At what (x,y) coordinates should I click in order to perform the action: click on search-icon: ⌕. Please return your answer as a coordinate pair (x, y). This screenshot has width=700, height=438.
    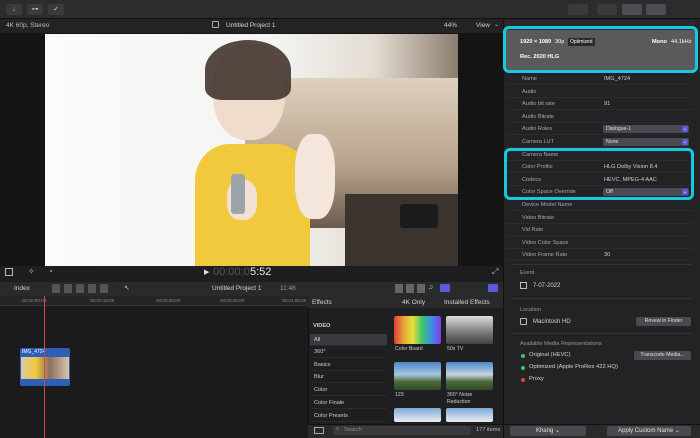
    Looking at the image, I should click on (338, 429).